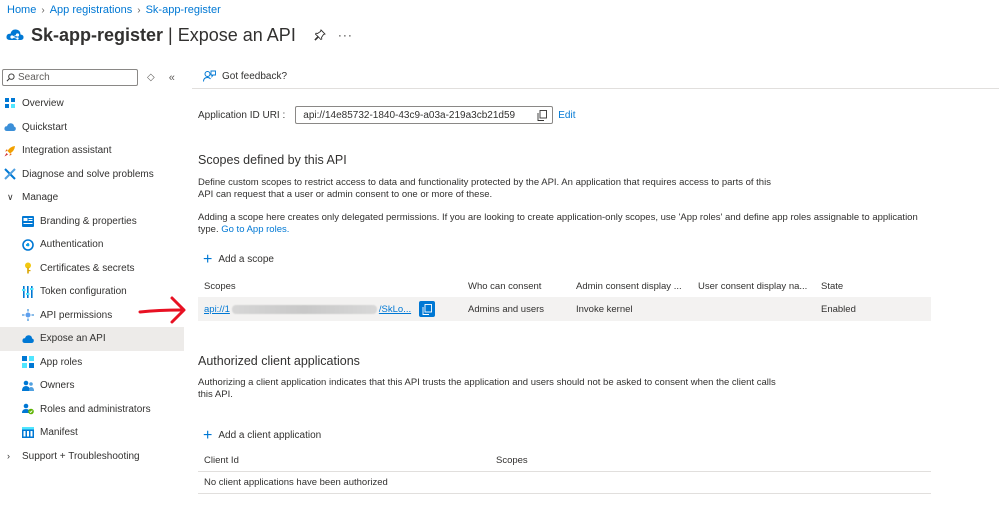 This screenshot has width=999, height=526. Describe the element at coordinates (151, 77) in the screenshot. I see `expand-collapse-icon: ◇` at that location.